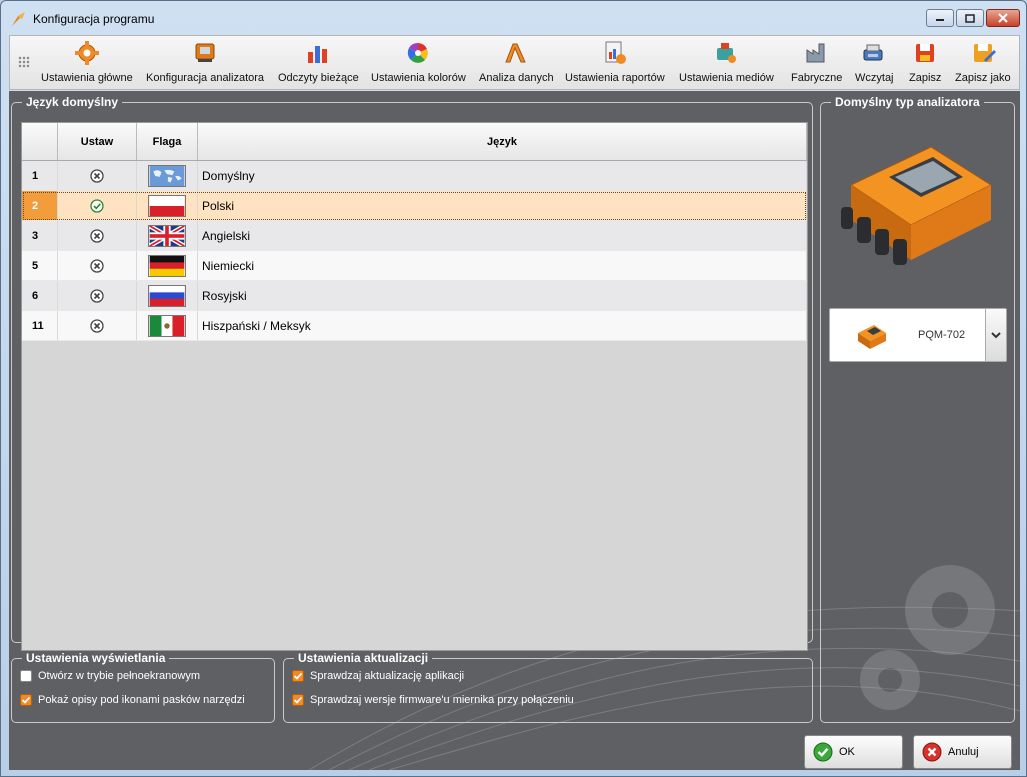  Describe the element at coordinates (167, 141) in the screenshot. I see `header-flag: Flaga` at that location.